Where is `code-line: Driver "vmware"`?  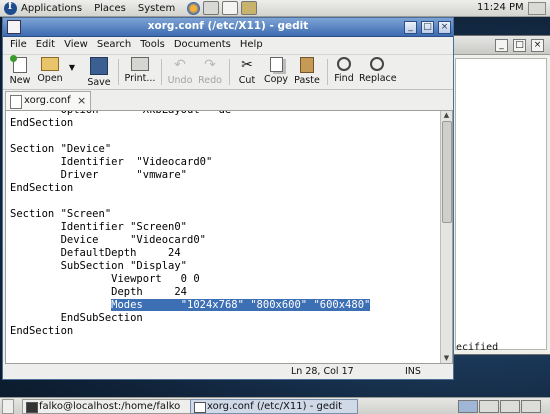
code-line: Driver "vmware" is located at coordinates (99, 175).